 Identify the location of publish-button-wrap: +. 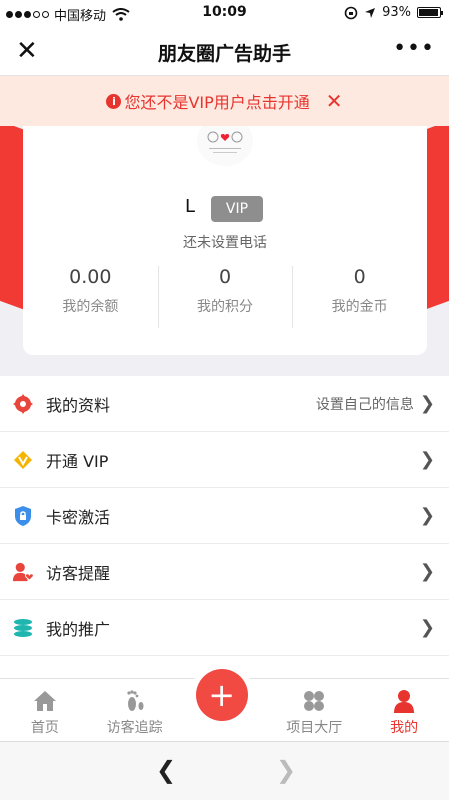
(221, 695).